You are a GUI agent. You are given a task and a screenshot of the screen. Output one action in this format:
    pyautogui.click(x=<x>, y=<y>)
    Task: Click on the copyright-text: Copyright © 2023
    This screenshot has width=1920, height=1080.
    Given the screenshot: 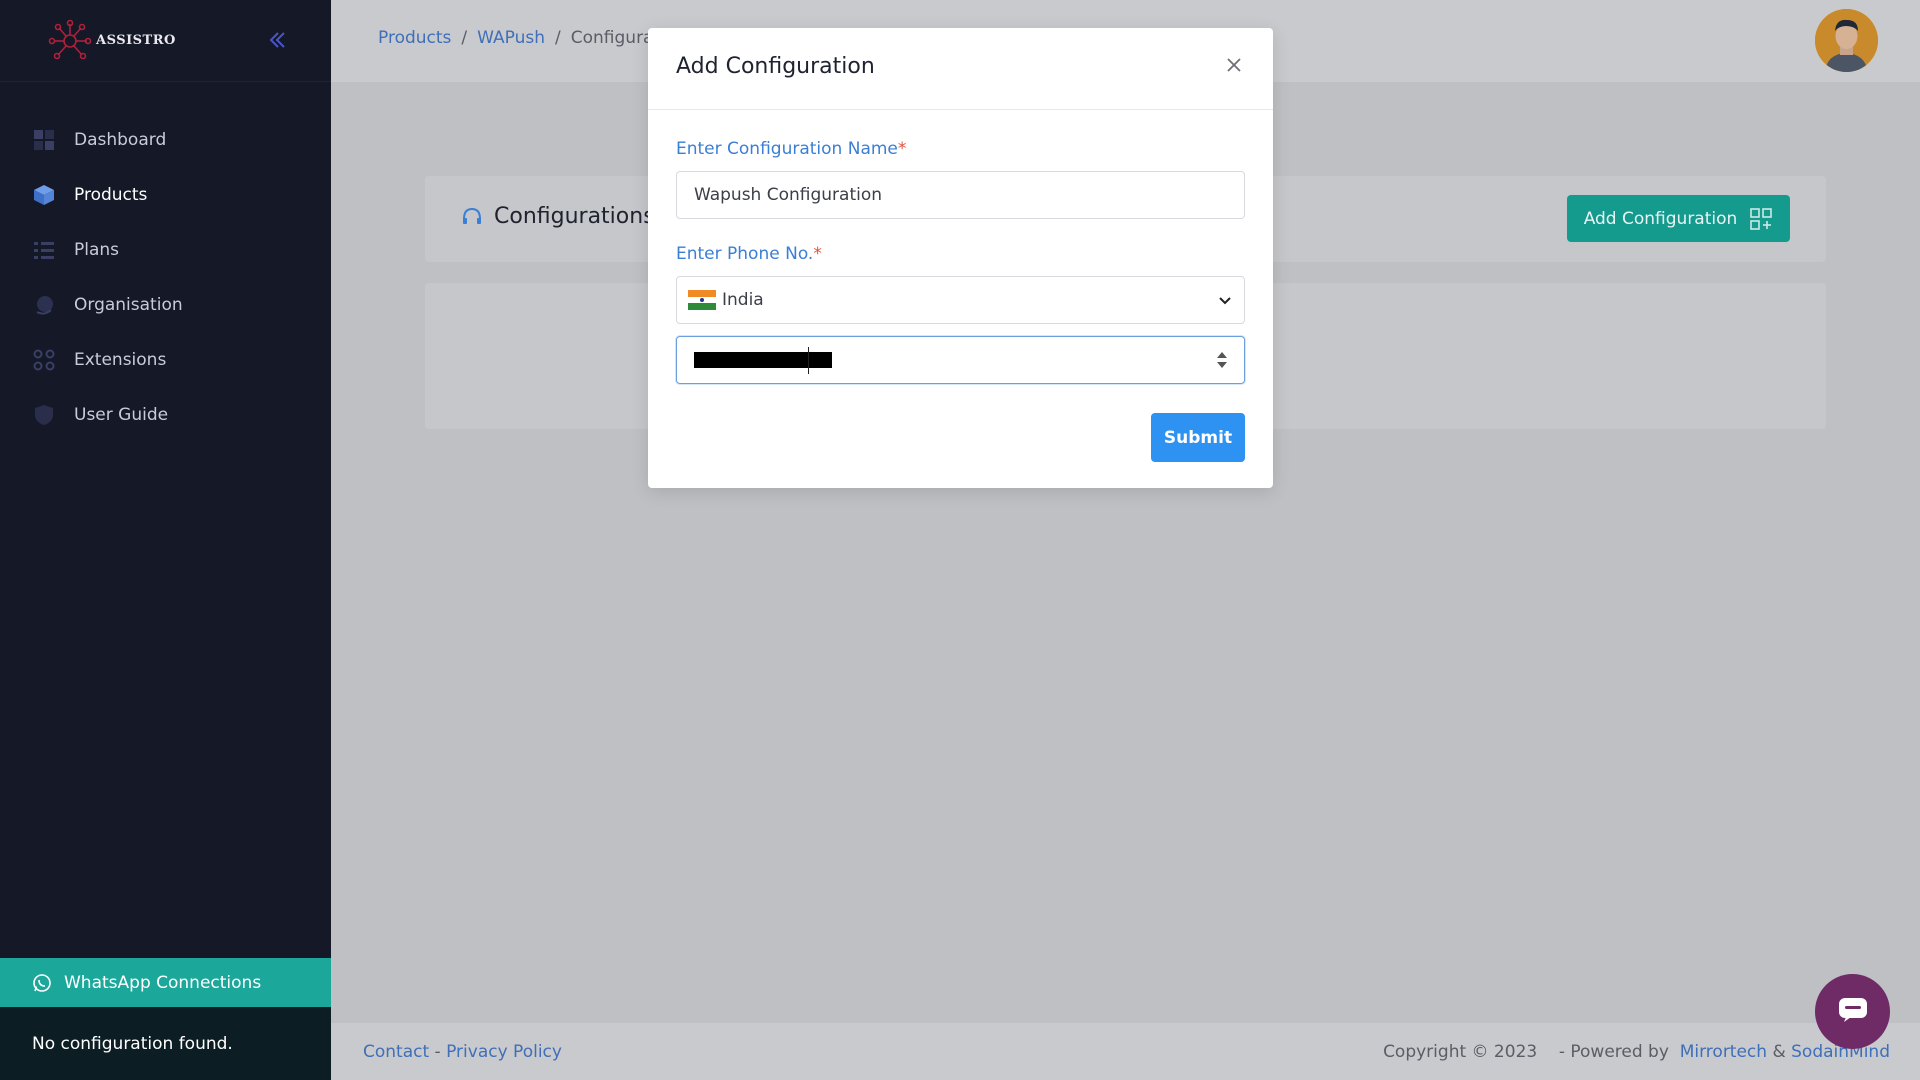 What is the action you would take?
    pyautogui.click(x=1460, y=1052)
    